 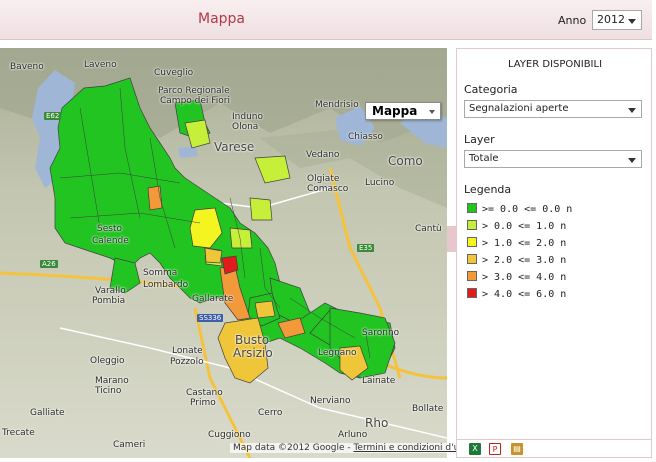 What do you see at coordinates (194, 91) in the screenshot?
I see `map-place-label: Parco Regionale` at bounding box center [194, 91].